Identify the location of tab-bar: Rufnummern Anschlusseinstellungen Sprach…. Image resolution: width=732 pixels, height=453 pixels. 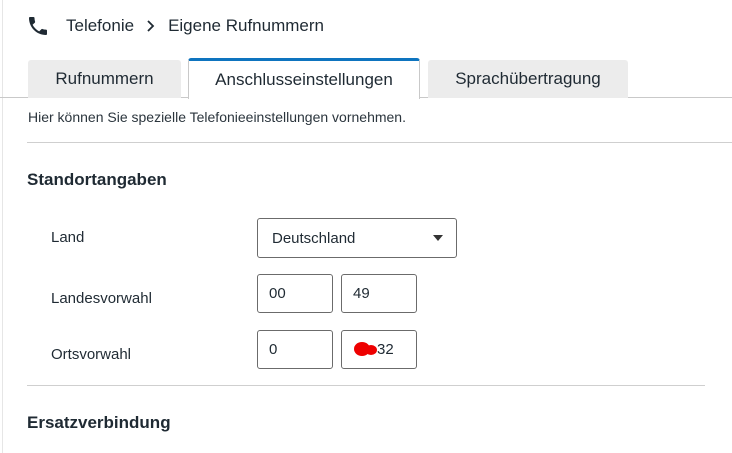
(366, 78).